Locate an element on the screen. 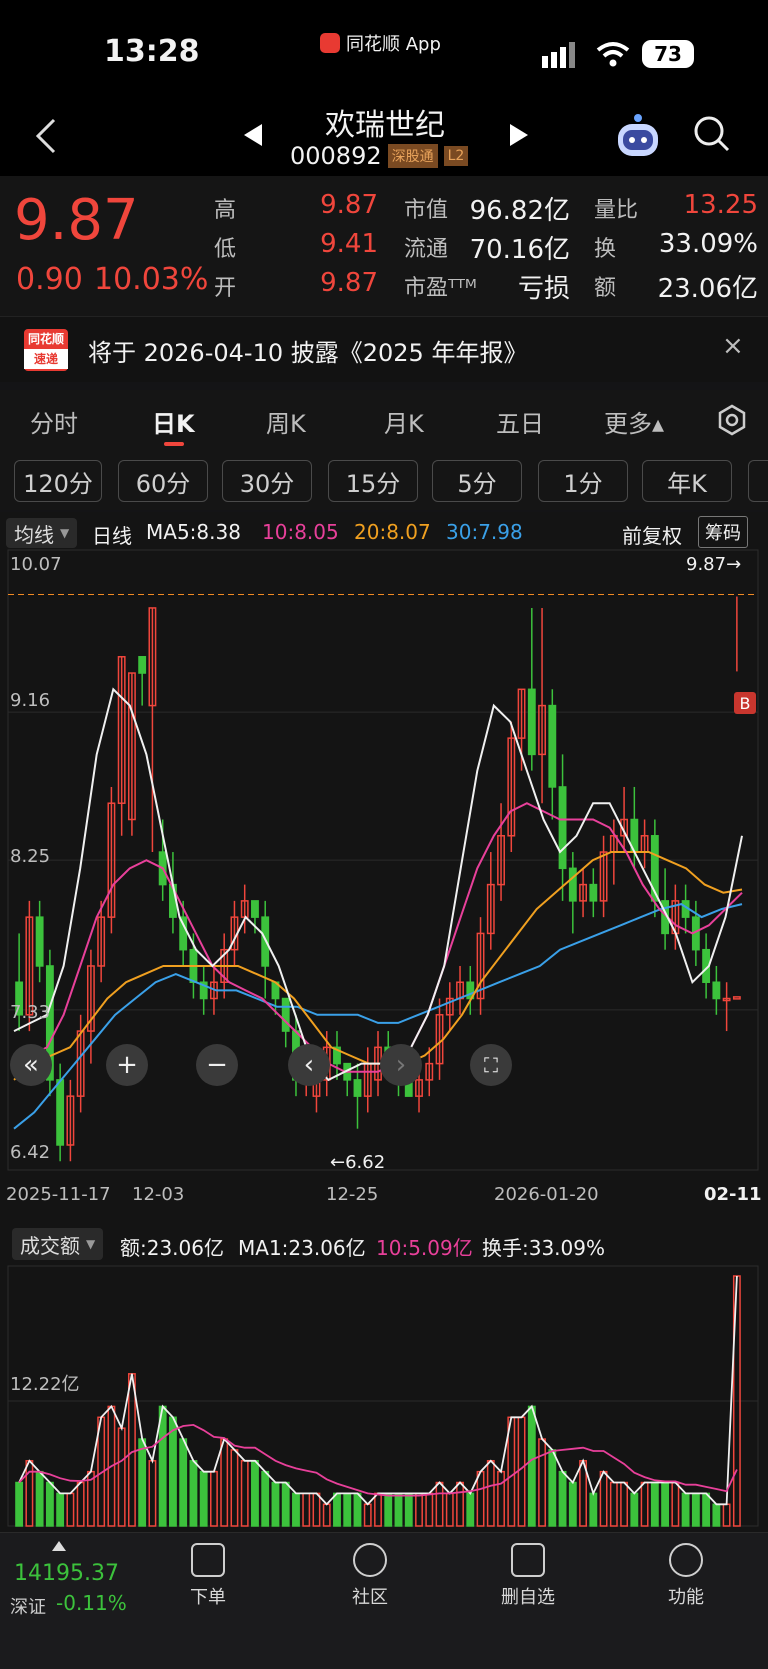 This screenshot has width=768, height=1669. tab-more: 更多▴ is located at coordinates (634, 421).